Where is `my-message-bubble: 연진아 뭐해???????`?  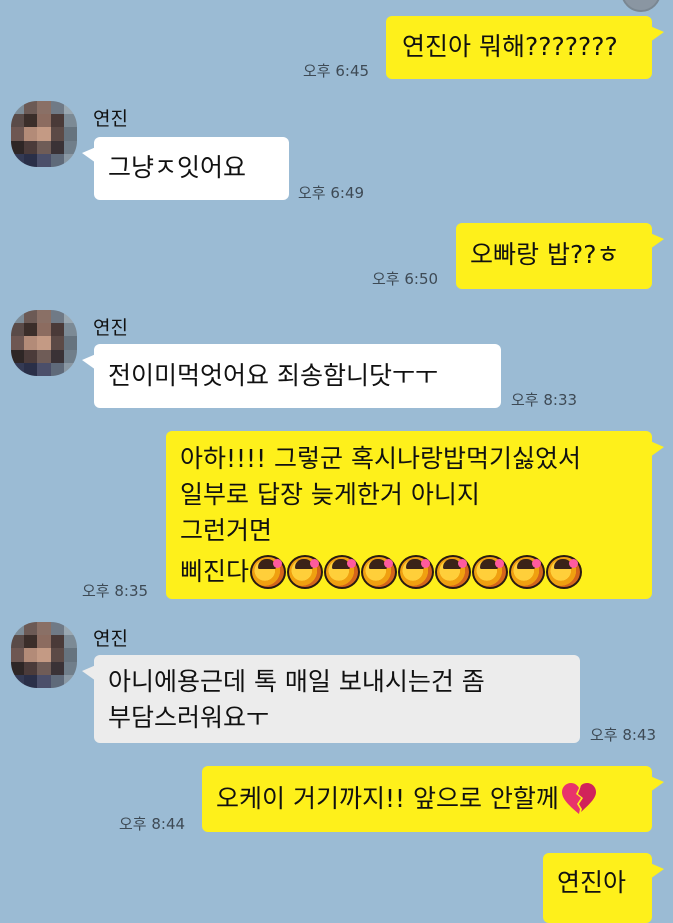 my-message-bubble: 연진아 뭐해??????? is located at coordinates (525, 47).